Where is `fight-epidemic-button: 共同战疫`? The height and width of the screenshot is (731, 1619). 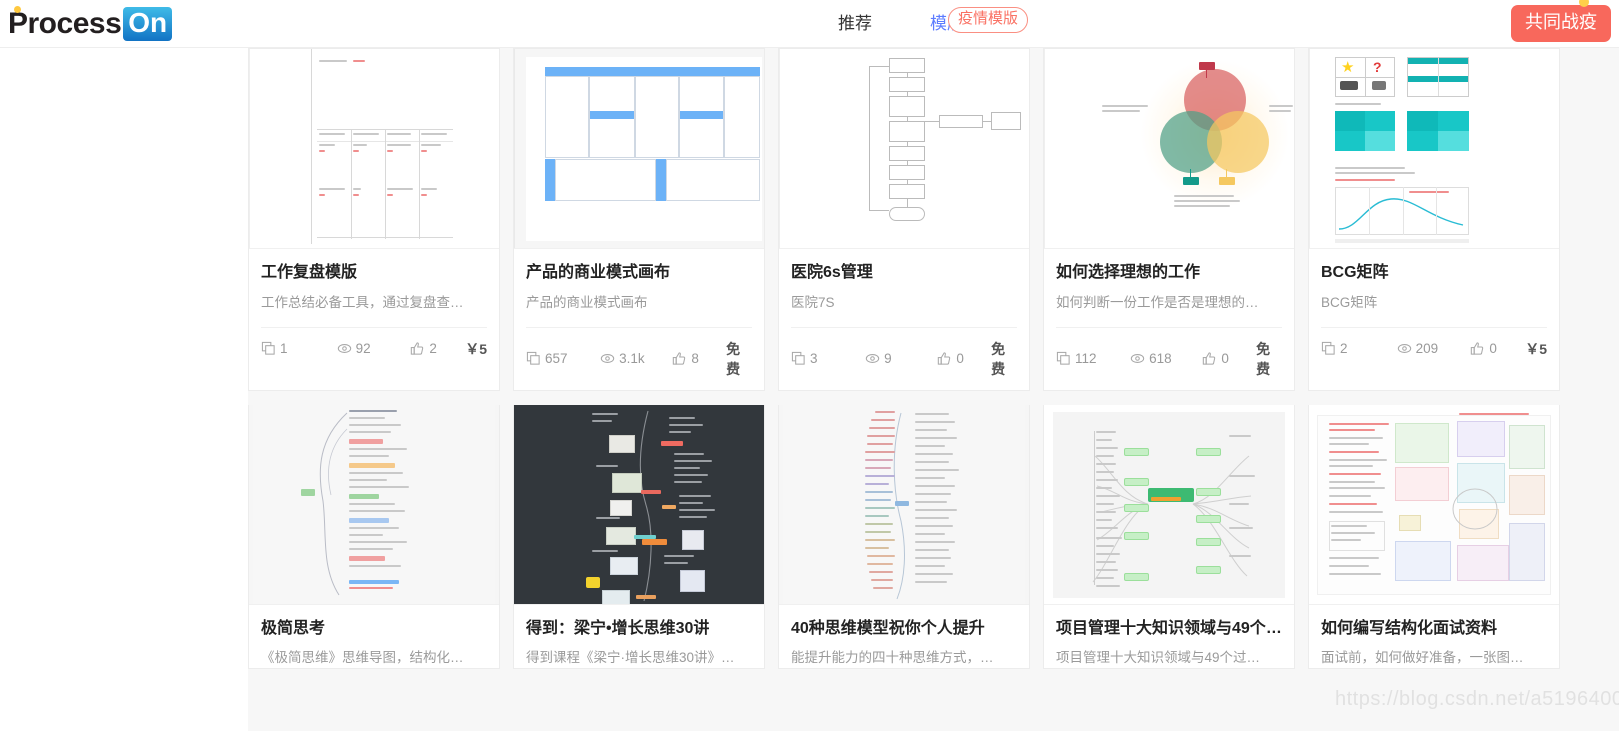
fight-epidemic-button: 共同战疫 is located at coordinates (1561, 23).